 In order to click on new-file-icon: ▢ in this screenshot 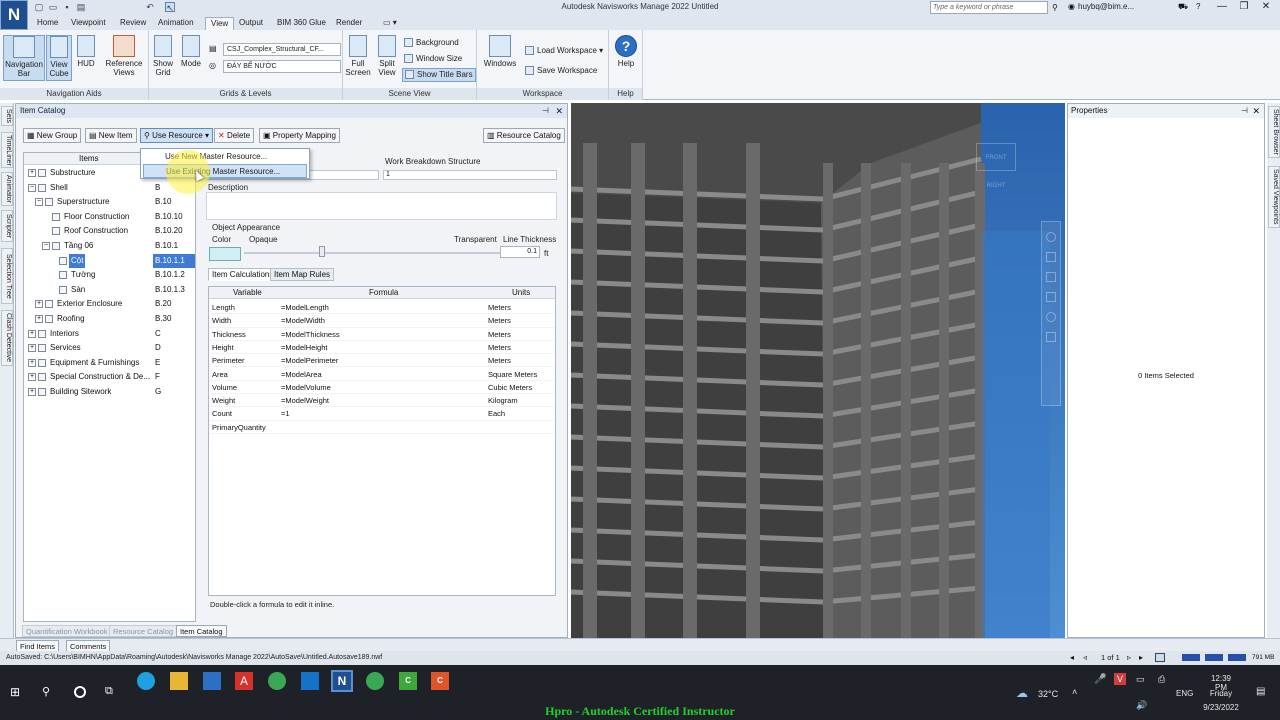, I will do `click(39, 7)`.